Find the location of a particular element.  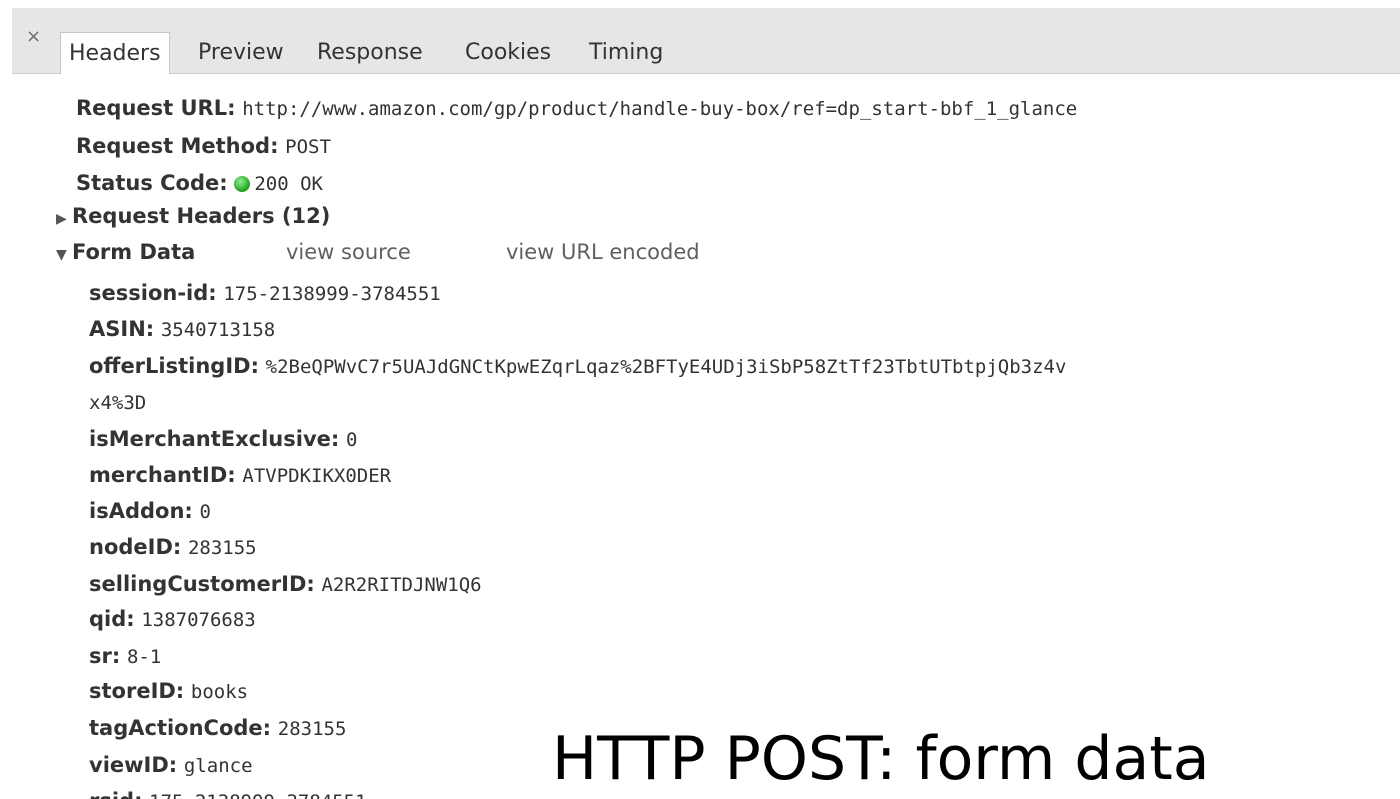

form-data-row: viewID: glance is located at coordinates (171, 765).